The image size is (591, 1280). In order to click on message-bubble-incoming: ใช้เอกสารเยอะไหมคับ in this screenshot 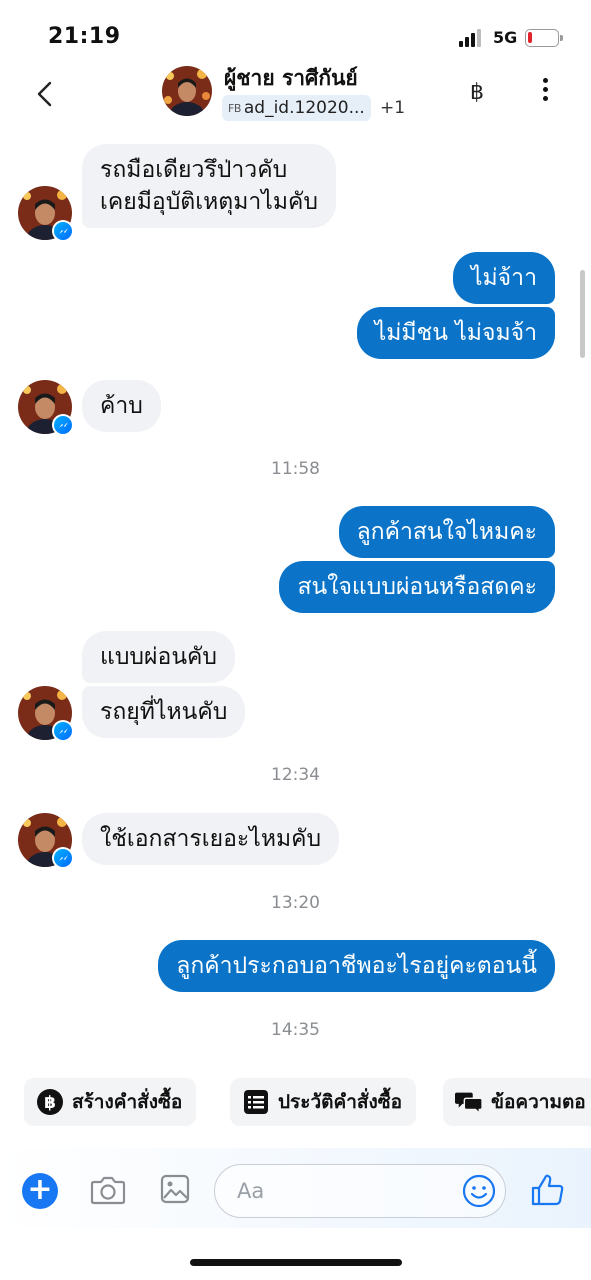, I will do `click(211, 839)`.